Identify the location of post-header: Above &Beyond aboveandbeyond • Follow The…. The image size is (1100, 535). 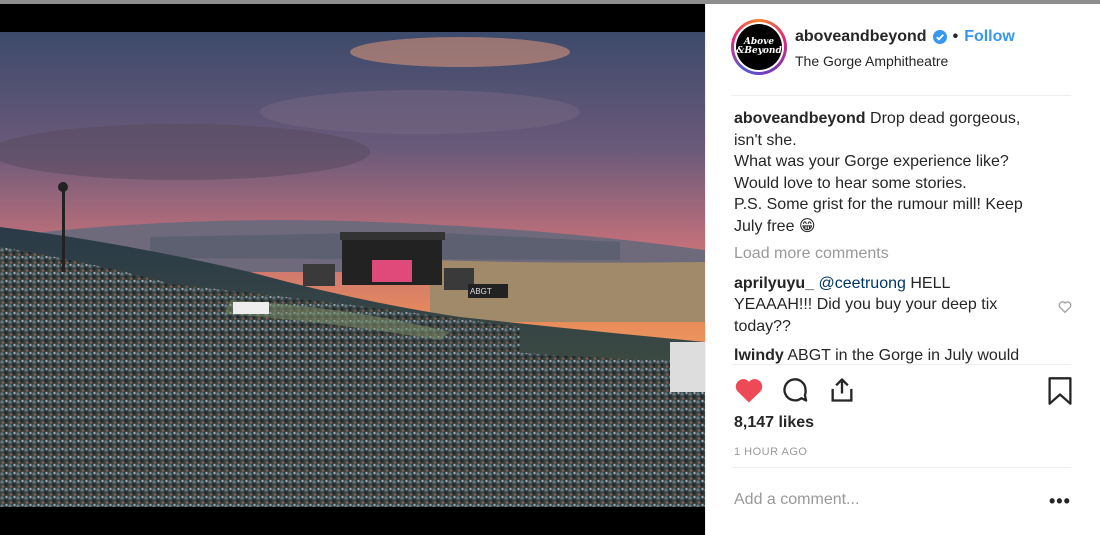
(903, 50).